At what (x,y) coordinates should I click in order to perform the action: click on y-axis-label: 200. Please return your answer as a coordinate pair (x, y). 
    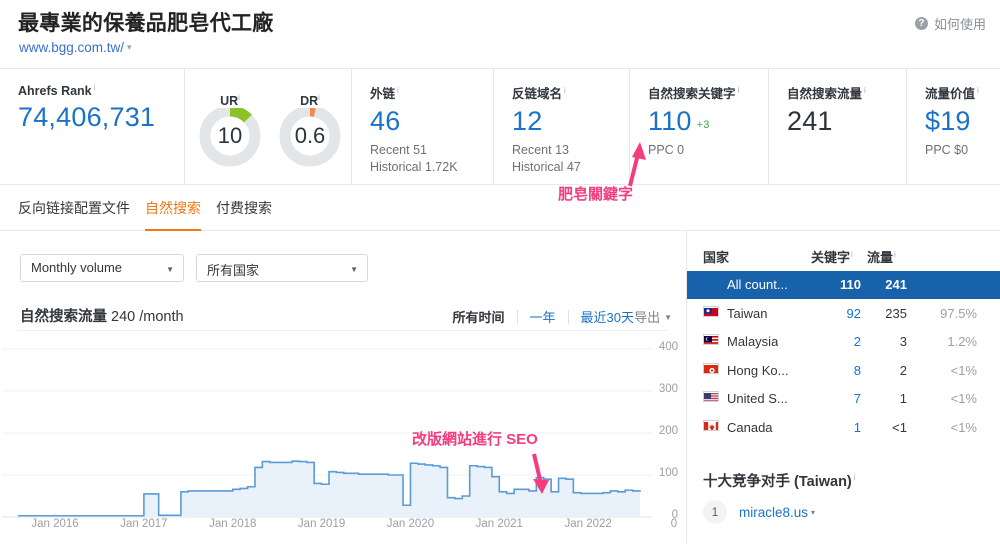
    Looking at the image, I should click on (668, 431).